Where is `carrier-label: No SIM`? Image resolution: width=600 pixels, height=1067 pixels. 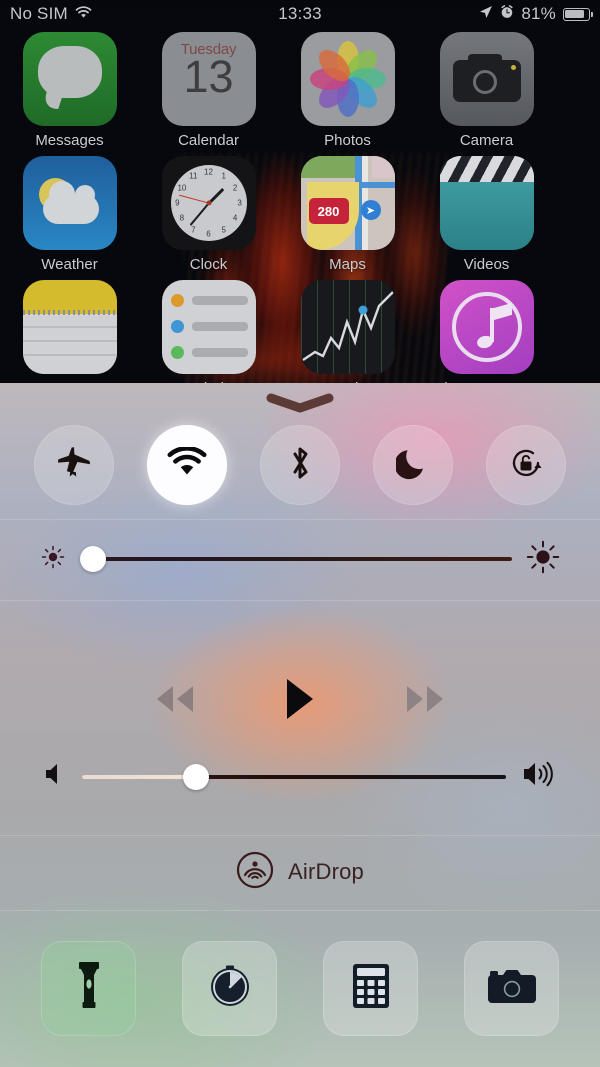 carrier-label: No SIM is located at coordinates (39, 13).